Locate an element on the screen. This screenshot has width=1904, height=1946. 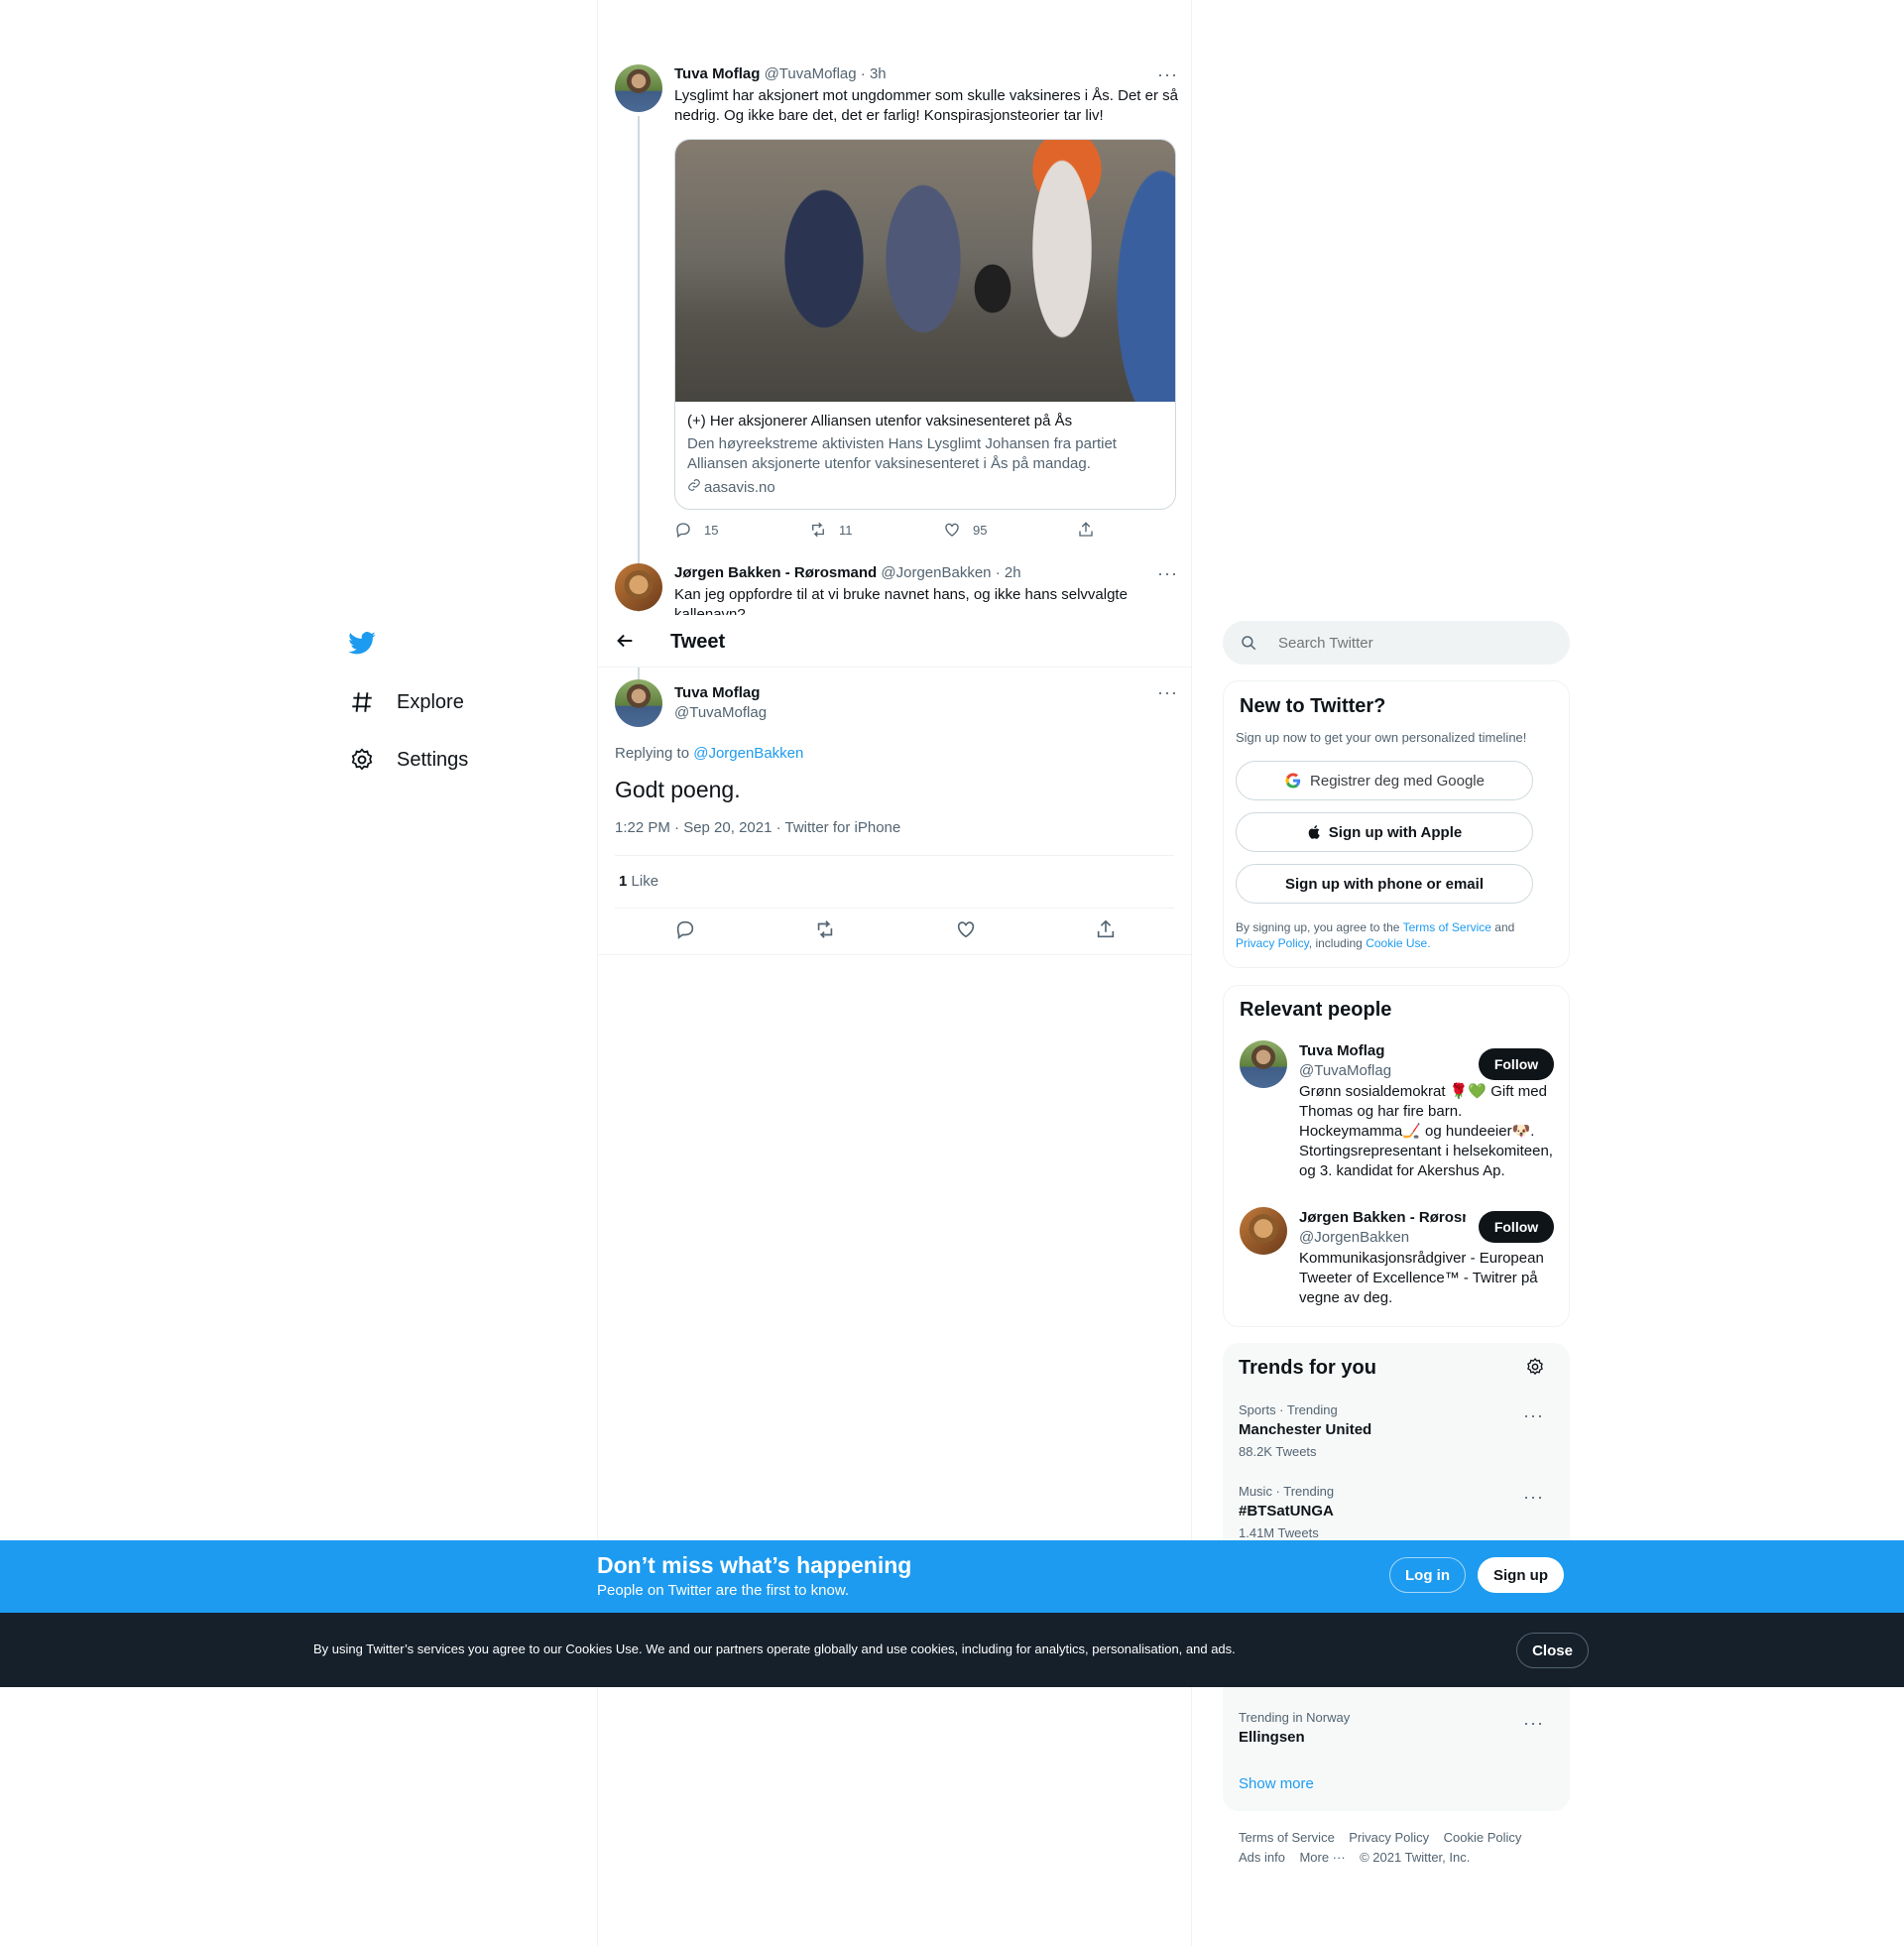
person-name: Tuva Moflag is located at coordinates (1341, 1050).